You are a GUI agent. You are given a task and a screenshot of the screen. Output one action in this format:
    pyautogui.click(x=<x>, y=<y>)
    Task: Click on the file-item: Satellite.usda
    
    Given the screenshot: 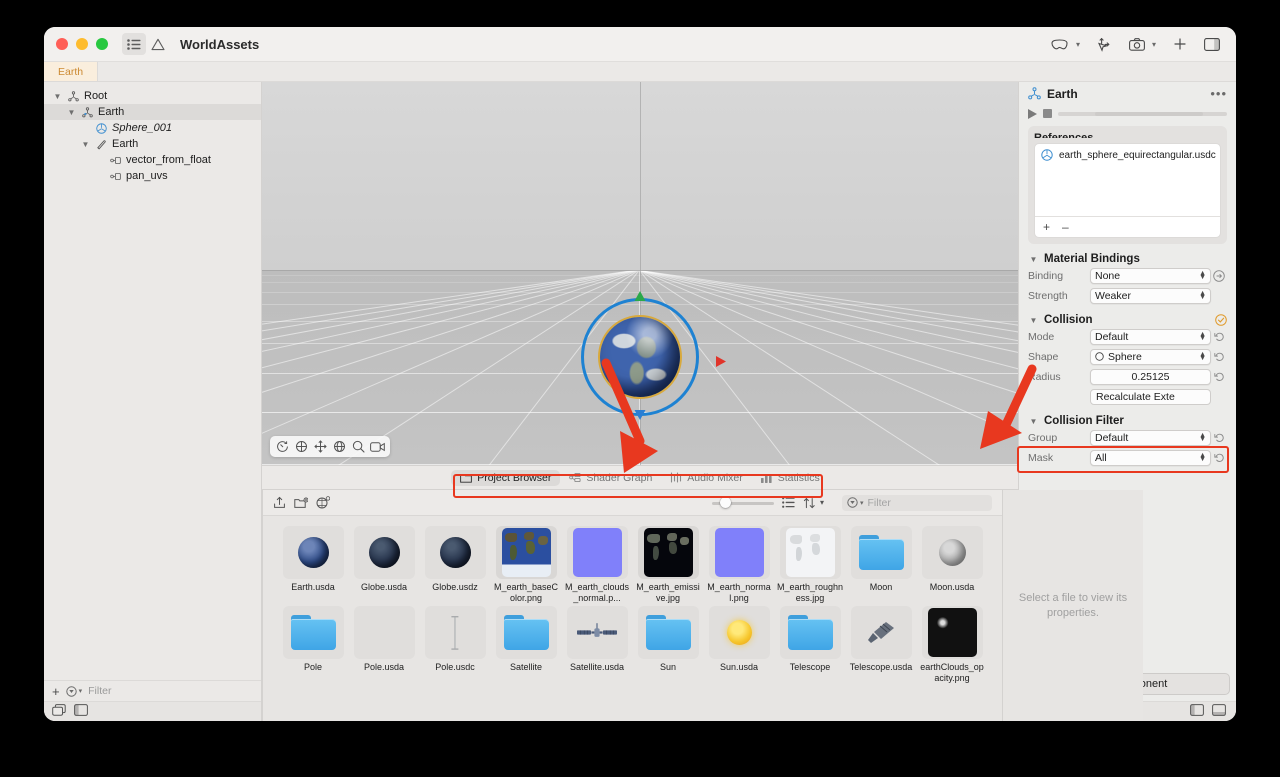 What is the action you would take?
    pyautogui.click(x=597, y=645)
    